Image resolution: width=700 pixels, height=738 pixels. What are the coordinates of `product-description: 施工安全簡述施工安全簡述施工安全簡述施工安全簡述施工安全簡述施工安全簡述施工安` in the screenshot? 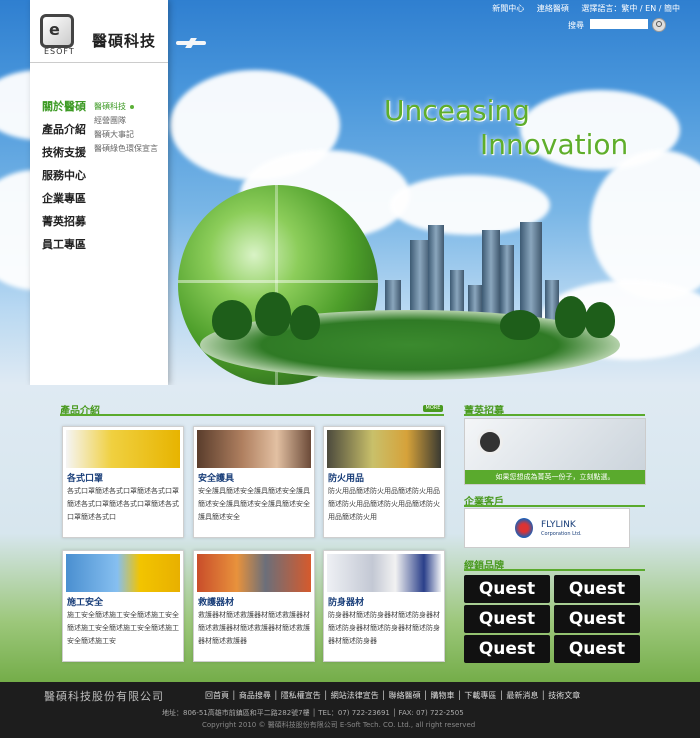 It's located at (123, 628).